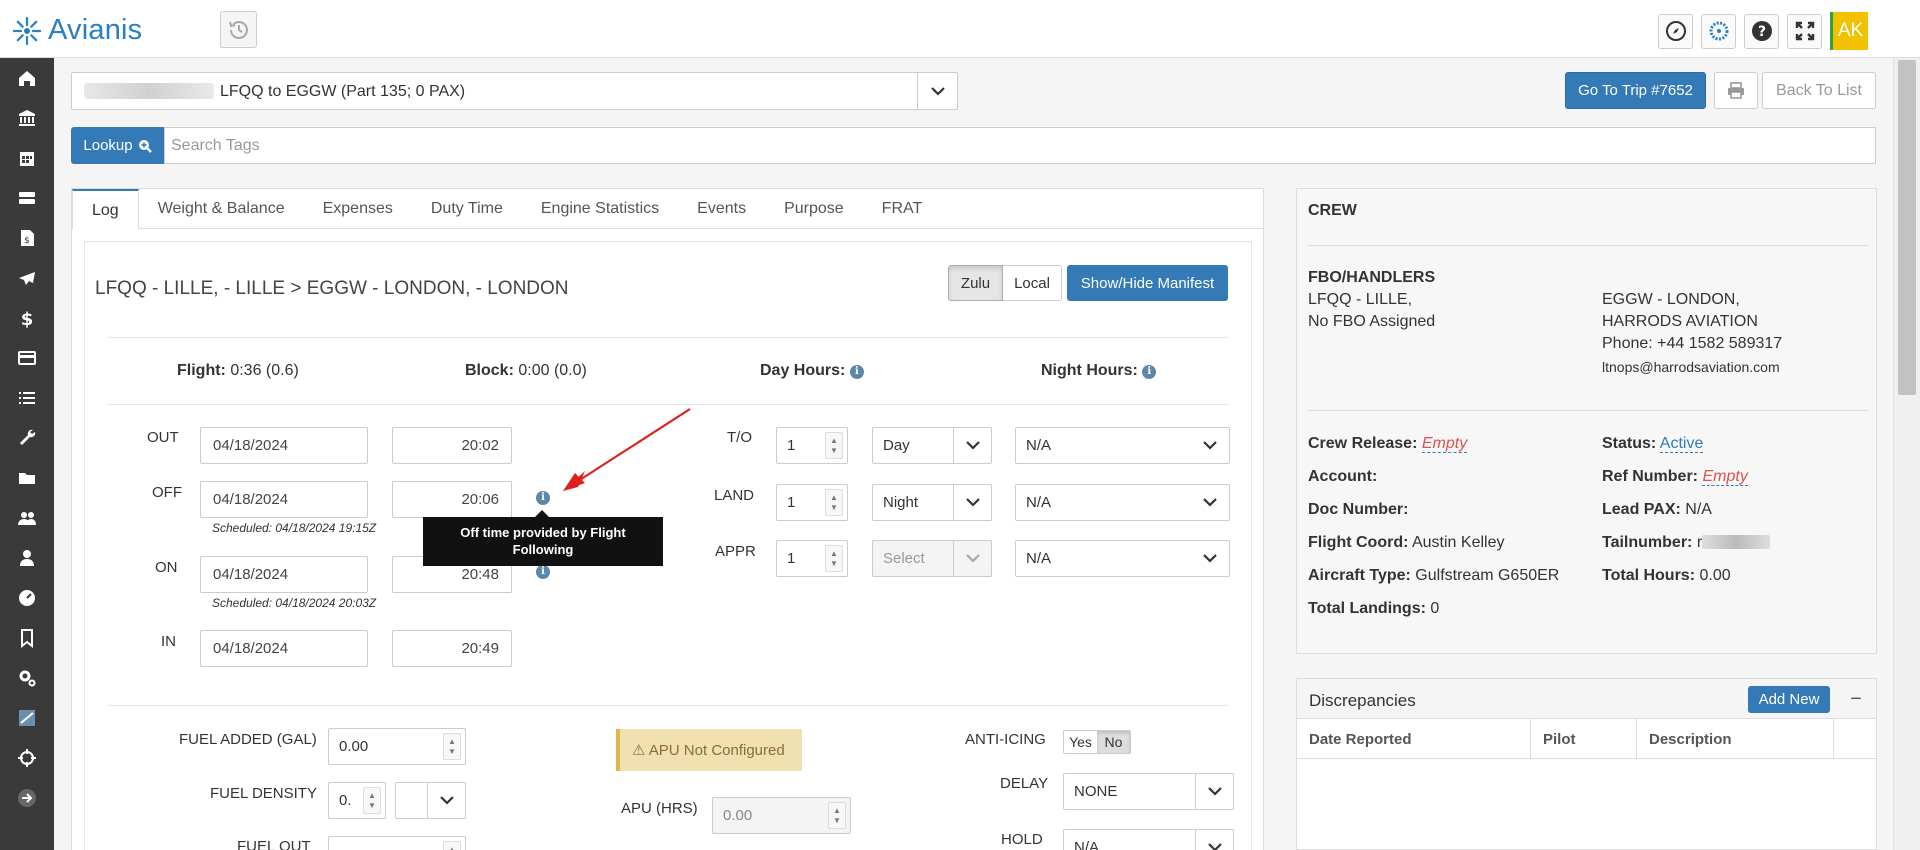  Describe the element at coordinates (27, 758) in the screenshot. I see `crosshairs-icon` at that location.